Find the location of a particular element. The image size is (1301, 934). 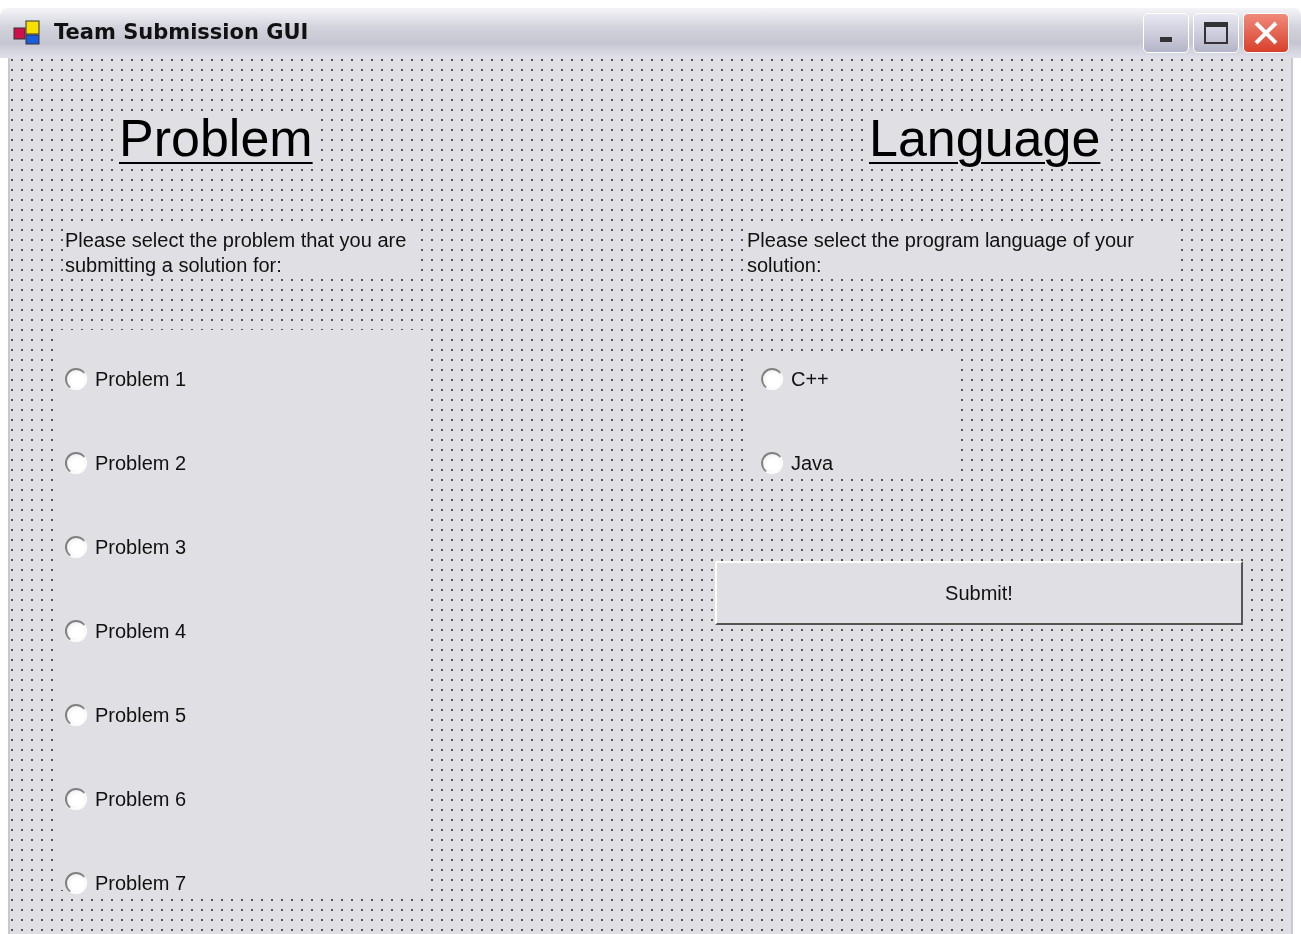

radio-label: Java is located at coordinates (812, 463).